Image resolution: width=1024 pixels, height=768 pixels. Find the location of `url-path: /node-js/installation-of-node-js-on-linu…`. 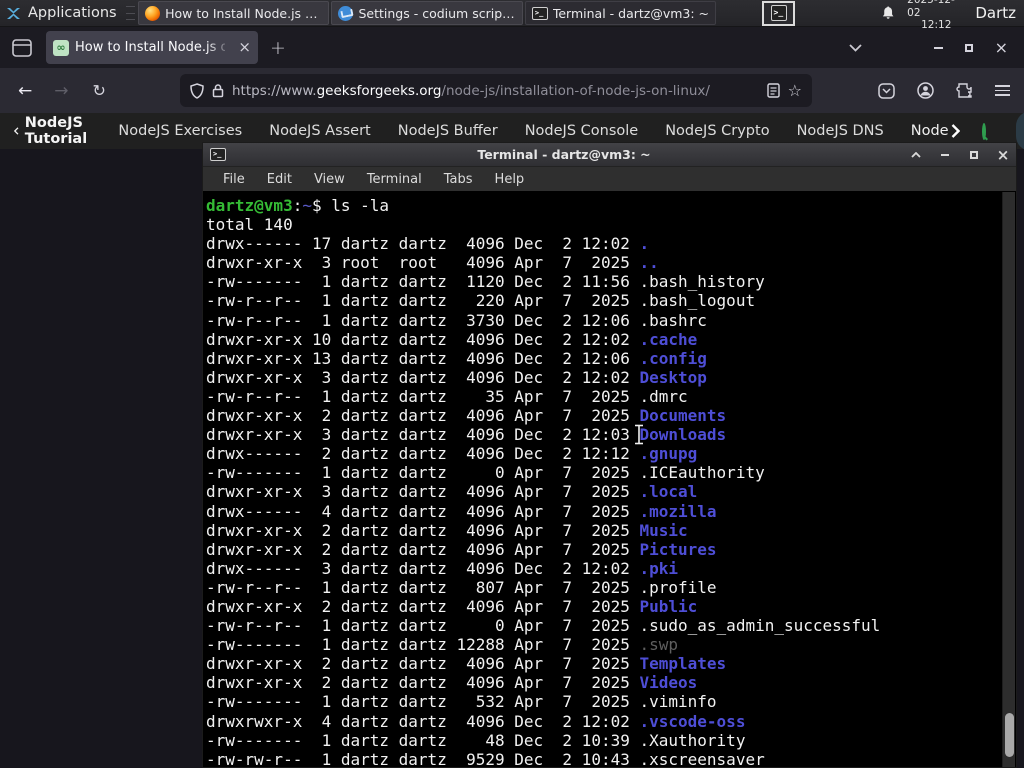

url-path: /node-js/installation-of-node-js-on-linu… is located at coordinates (575, 90).